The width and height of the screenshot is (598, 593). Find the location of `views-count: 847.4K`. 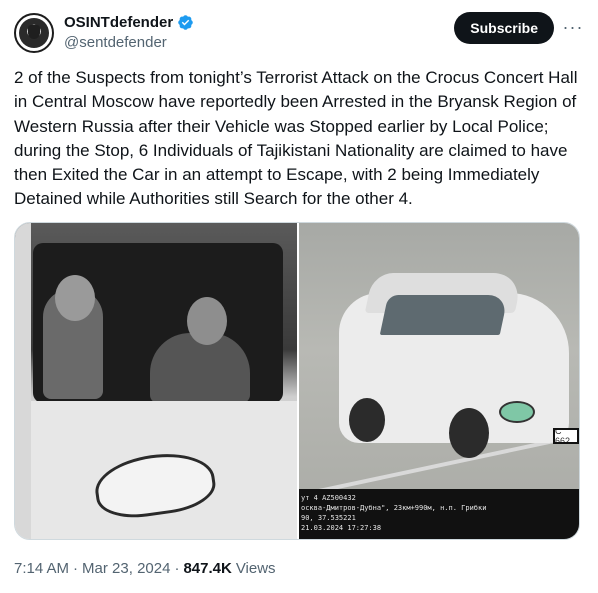

views-count: 847.4K is located at coordinates (207, 568).